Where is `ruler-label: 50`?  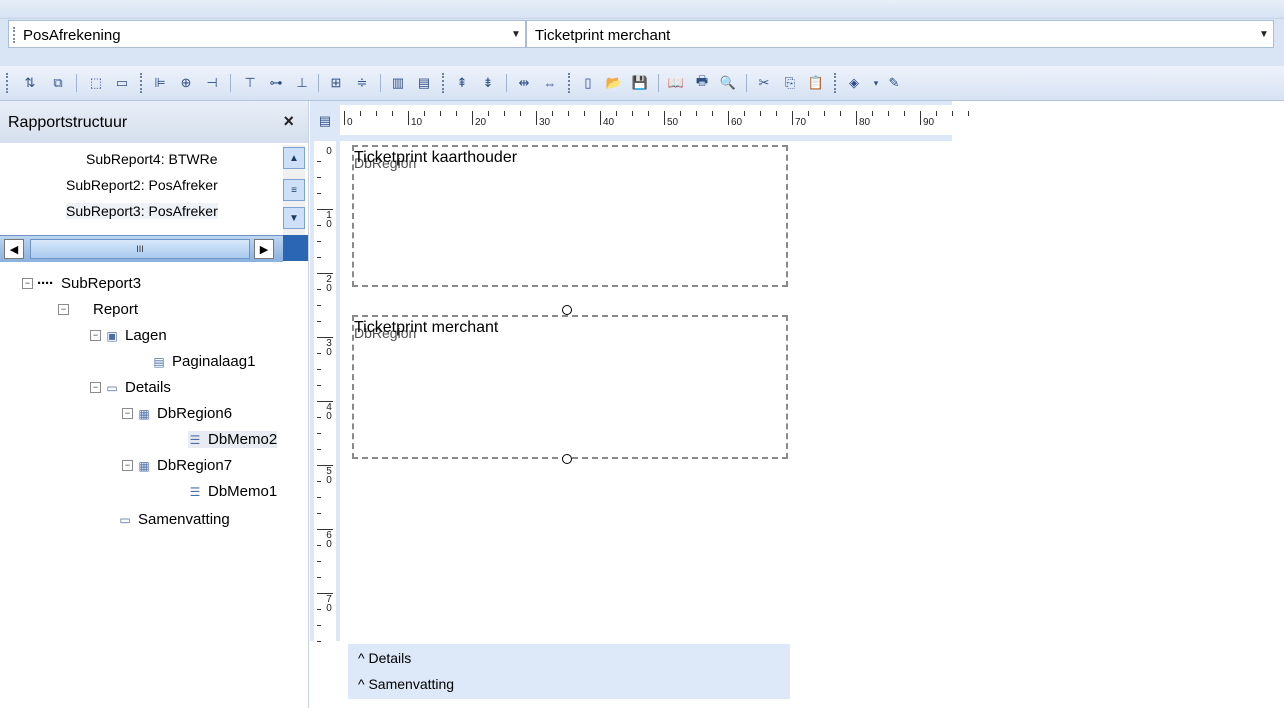
ruler-label: 50 is located at coordinates (673, 122).